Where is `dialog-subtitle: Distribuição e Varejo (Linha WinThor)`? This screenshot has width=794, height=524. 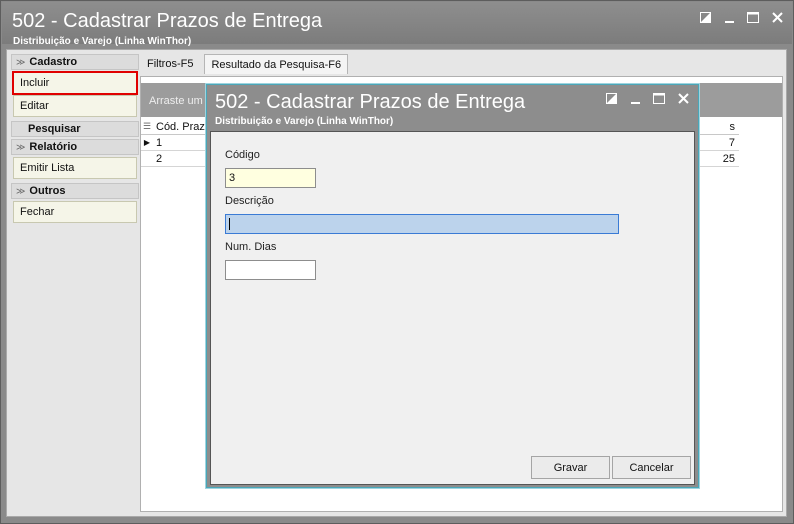 dialog-subtitle: Distribuição e Varejo (Linha WinThor) is located at coordinates (304, 121).